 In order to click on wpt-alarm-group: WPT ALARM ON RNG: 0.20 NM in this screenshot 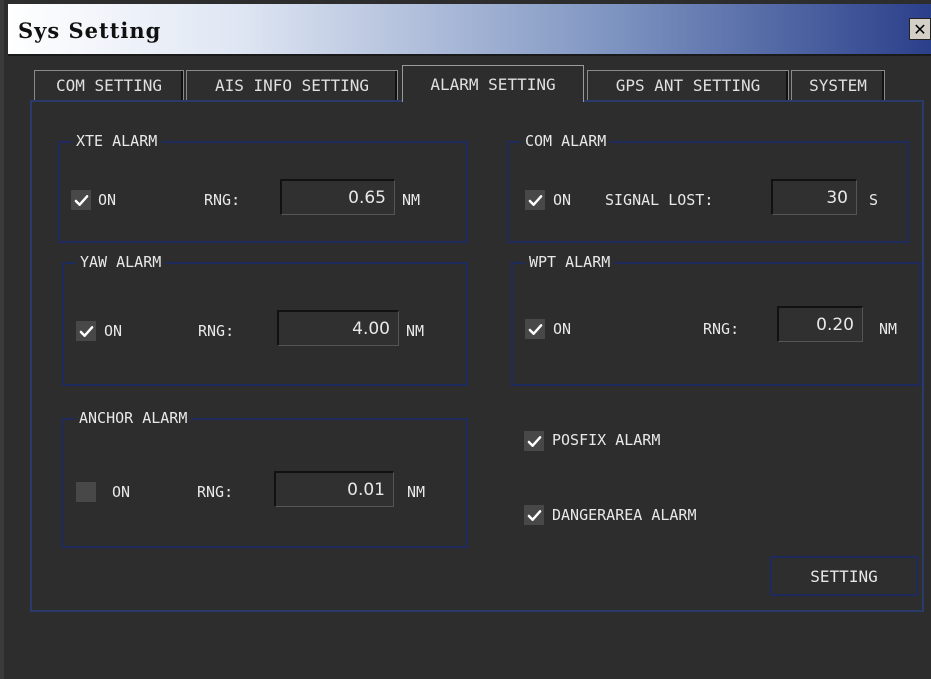, I will do `click(716, 319)`.